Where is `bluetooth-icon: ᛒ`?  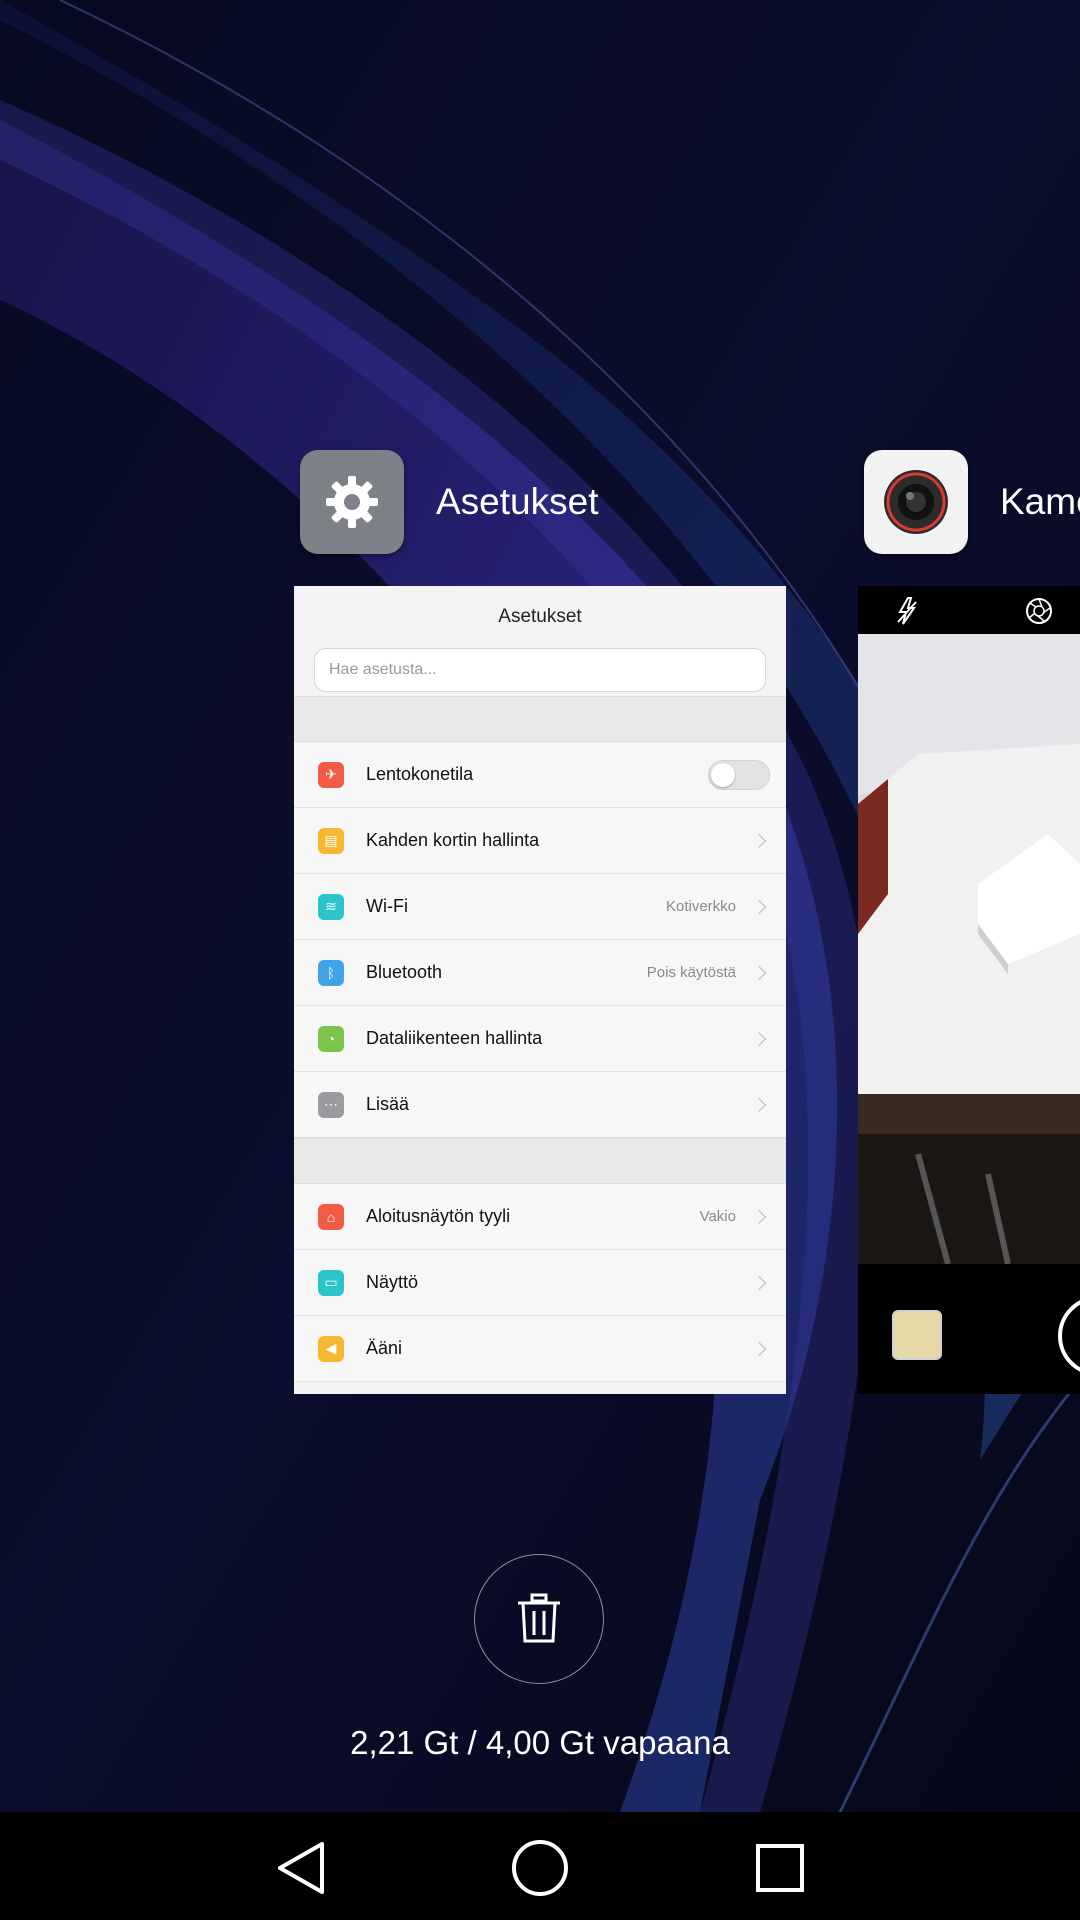 bluetooth-icon: ᛒ is located at coordinates (331, 972).